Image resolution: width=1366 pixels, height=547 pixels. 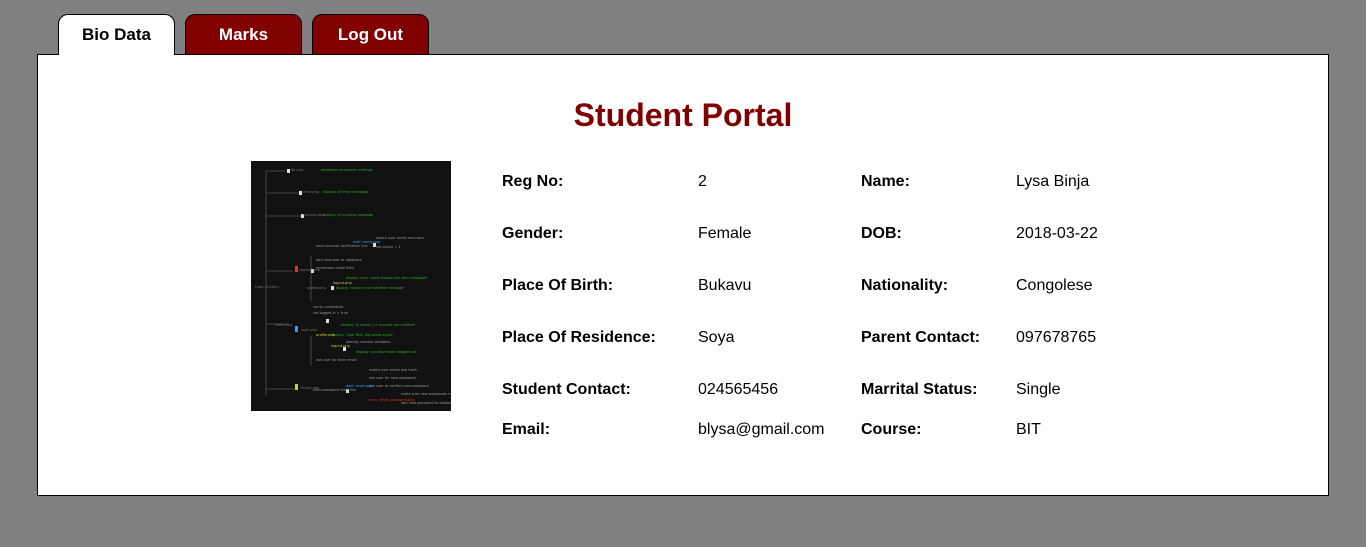 I want to click on svg-text: send account verification link, so click(x=342, y=246).